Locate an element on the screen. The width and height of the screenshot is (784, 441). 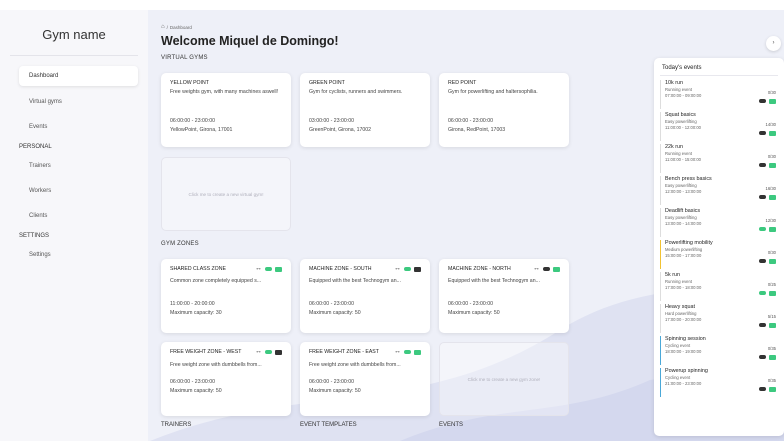
trainers-heading: TRAINERS is located at coordinates (176, 425).